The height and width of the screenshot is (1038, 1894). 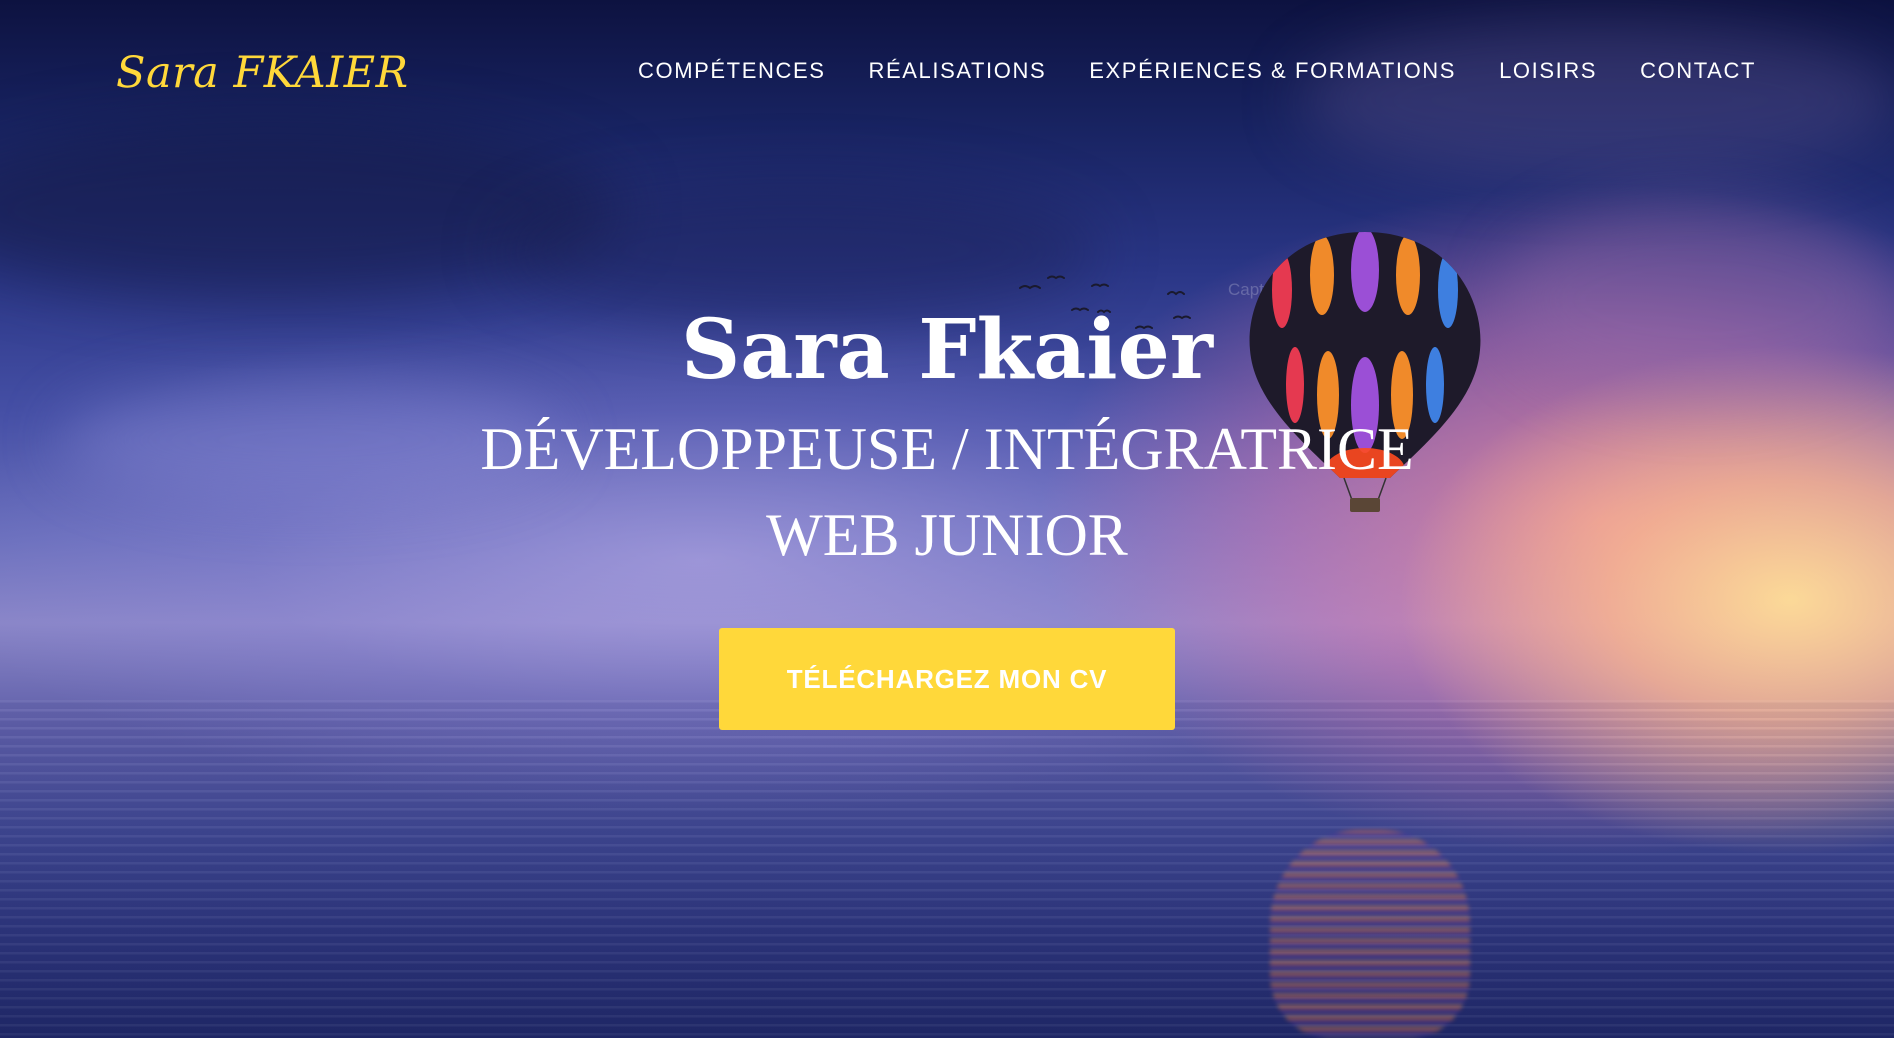 I want to click on nav-link-experiences-formations: EXPÉRIENCES & FORMATIONS, so click(x=1272, y=71).